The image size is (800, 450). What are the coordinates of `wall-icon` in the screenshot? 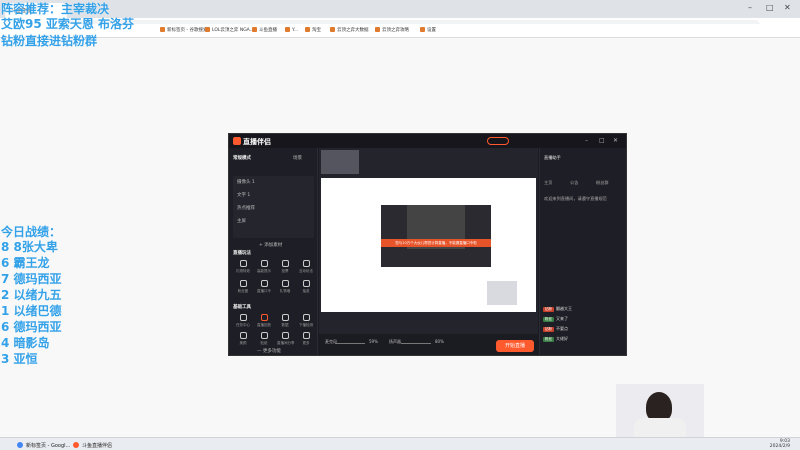 It's located at (285, 283).